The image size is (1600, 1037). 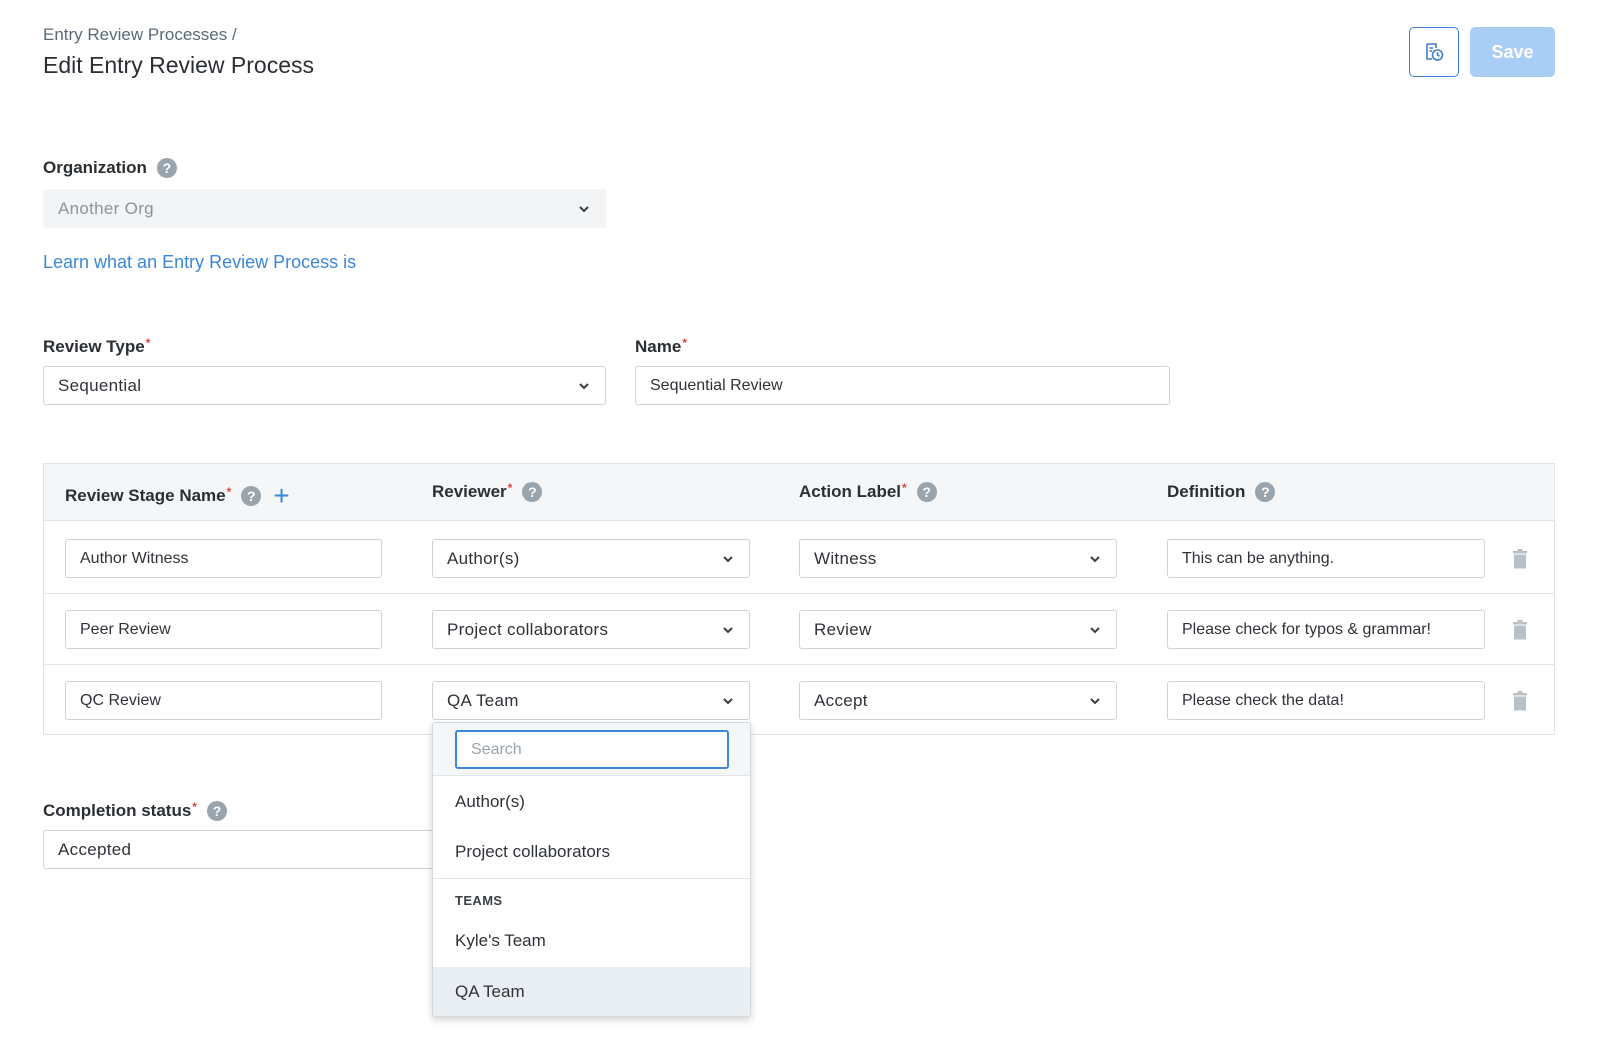 I want to click on history-button, so click(x=1434, y=52).